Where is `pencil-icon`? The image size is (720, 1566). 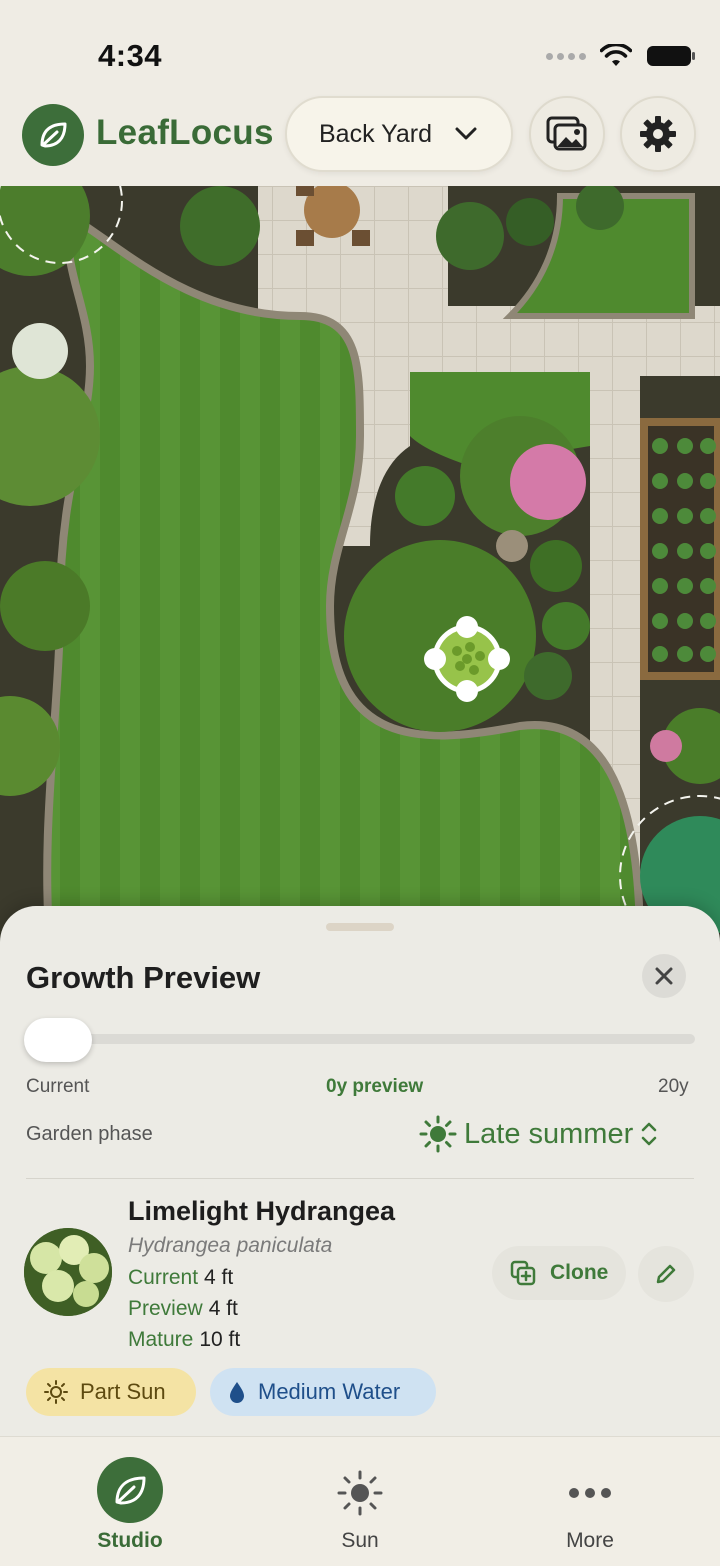
pencil-icon is located at coordinates (666, 1274).